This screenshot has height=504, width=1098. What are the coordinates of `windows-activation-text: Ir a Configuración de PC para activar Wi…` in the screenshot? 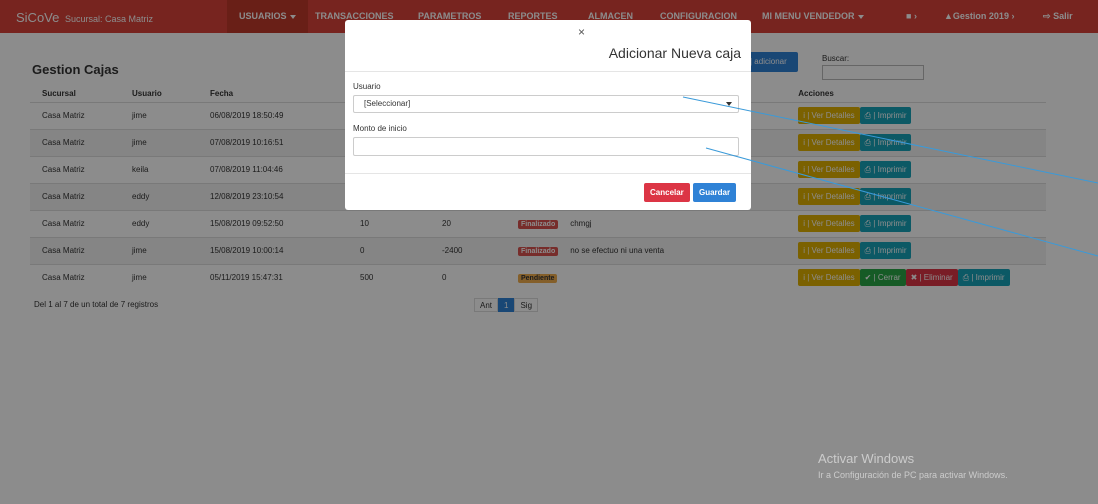 It's located at (913, 475).